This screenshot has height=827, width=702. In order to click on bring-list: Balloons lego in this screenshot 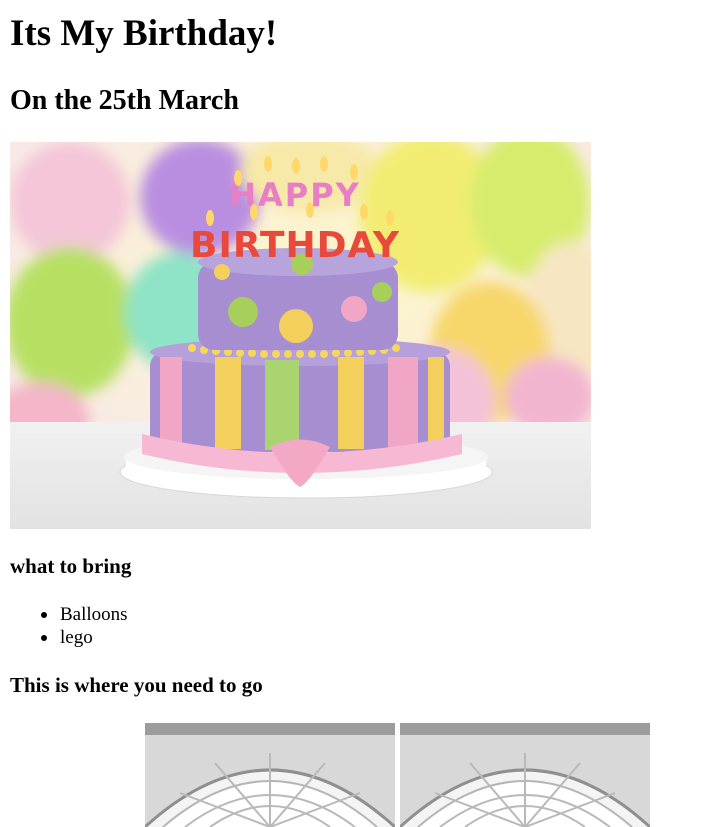, I will do `click(64, 626)`.